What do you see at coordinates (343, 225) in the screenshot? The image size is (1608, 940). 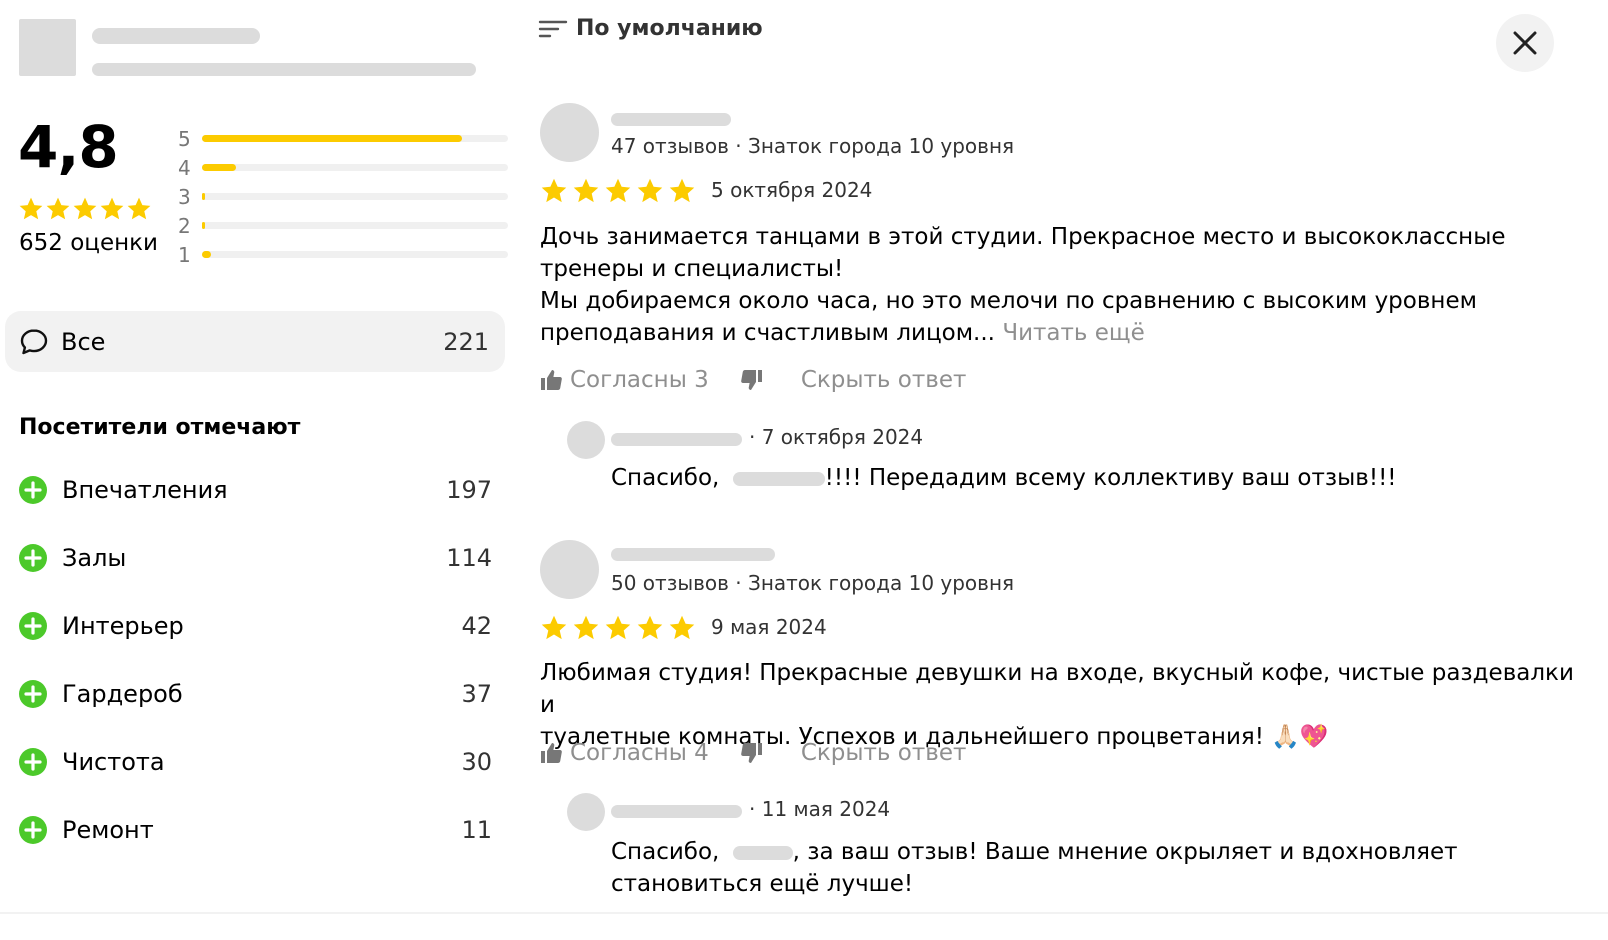 I see `rating-distribution-row-2: 2` at bounding box center [343, 225].